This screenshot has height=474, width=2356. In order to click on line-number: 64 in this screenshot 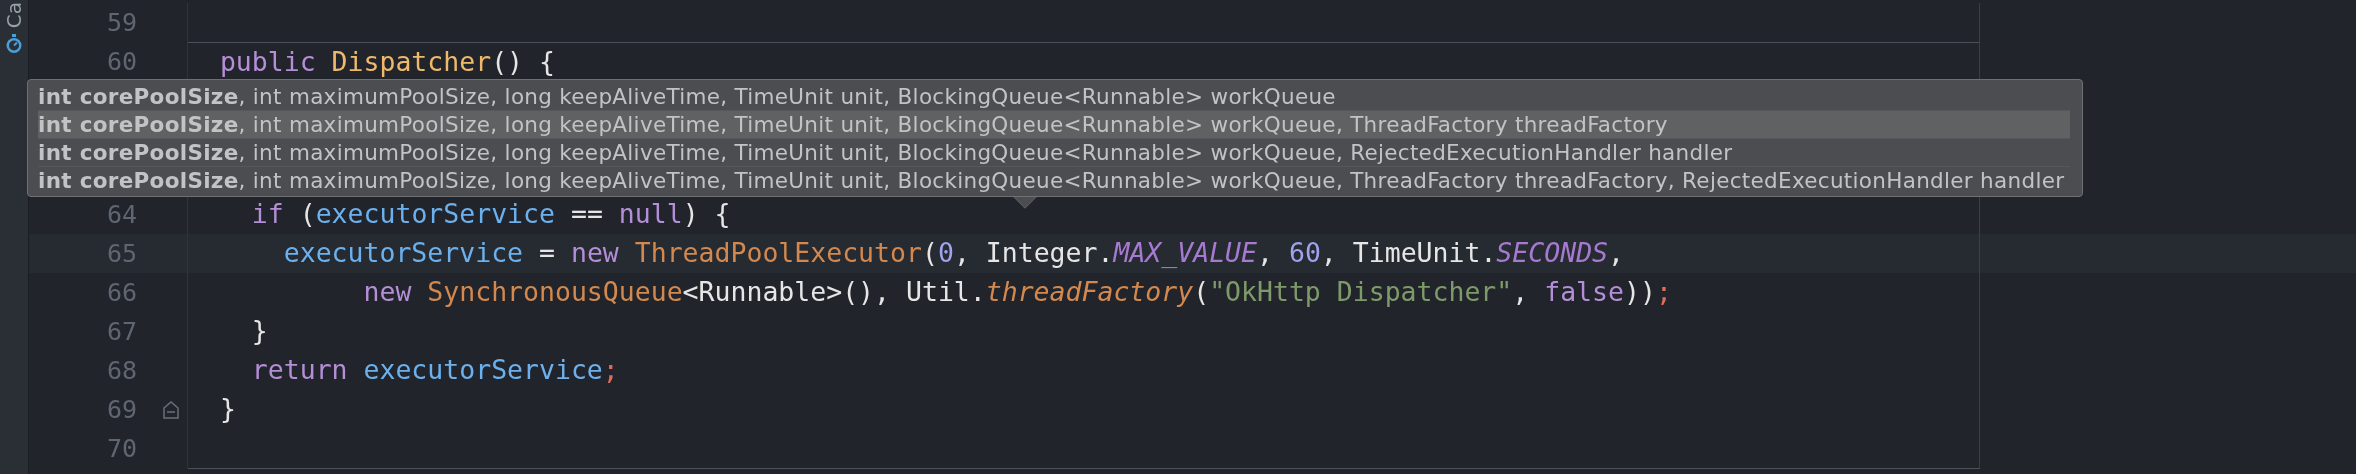, I will do `click(121, 215)`.